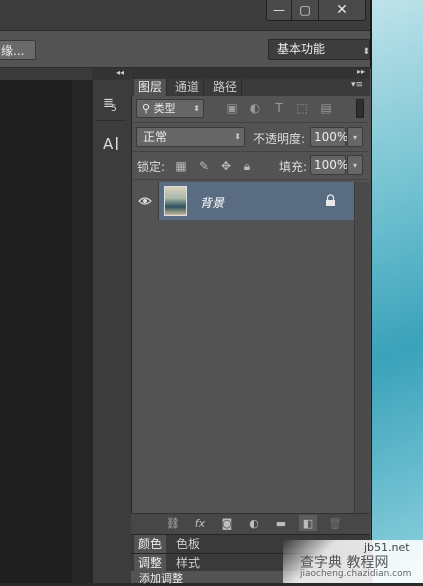 The width and height of the screenshot is (423, 586). Describe the element at coordinates (255, 108) in the screenshot. I see `filter-adjustment-icon: ◐` at that location.